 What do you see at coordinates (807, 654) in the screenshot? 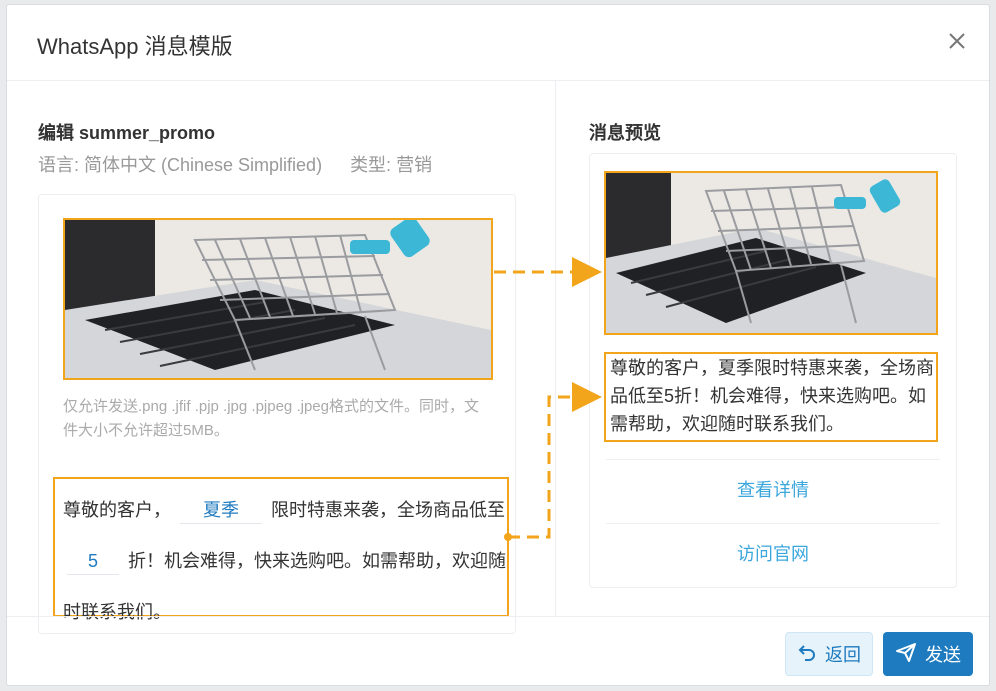
I see `undo-icon` at bounding box center [807, 654].